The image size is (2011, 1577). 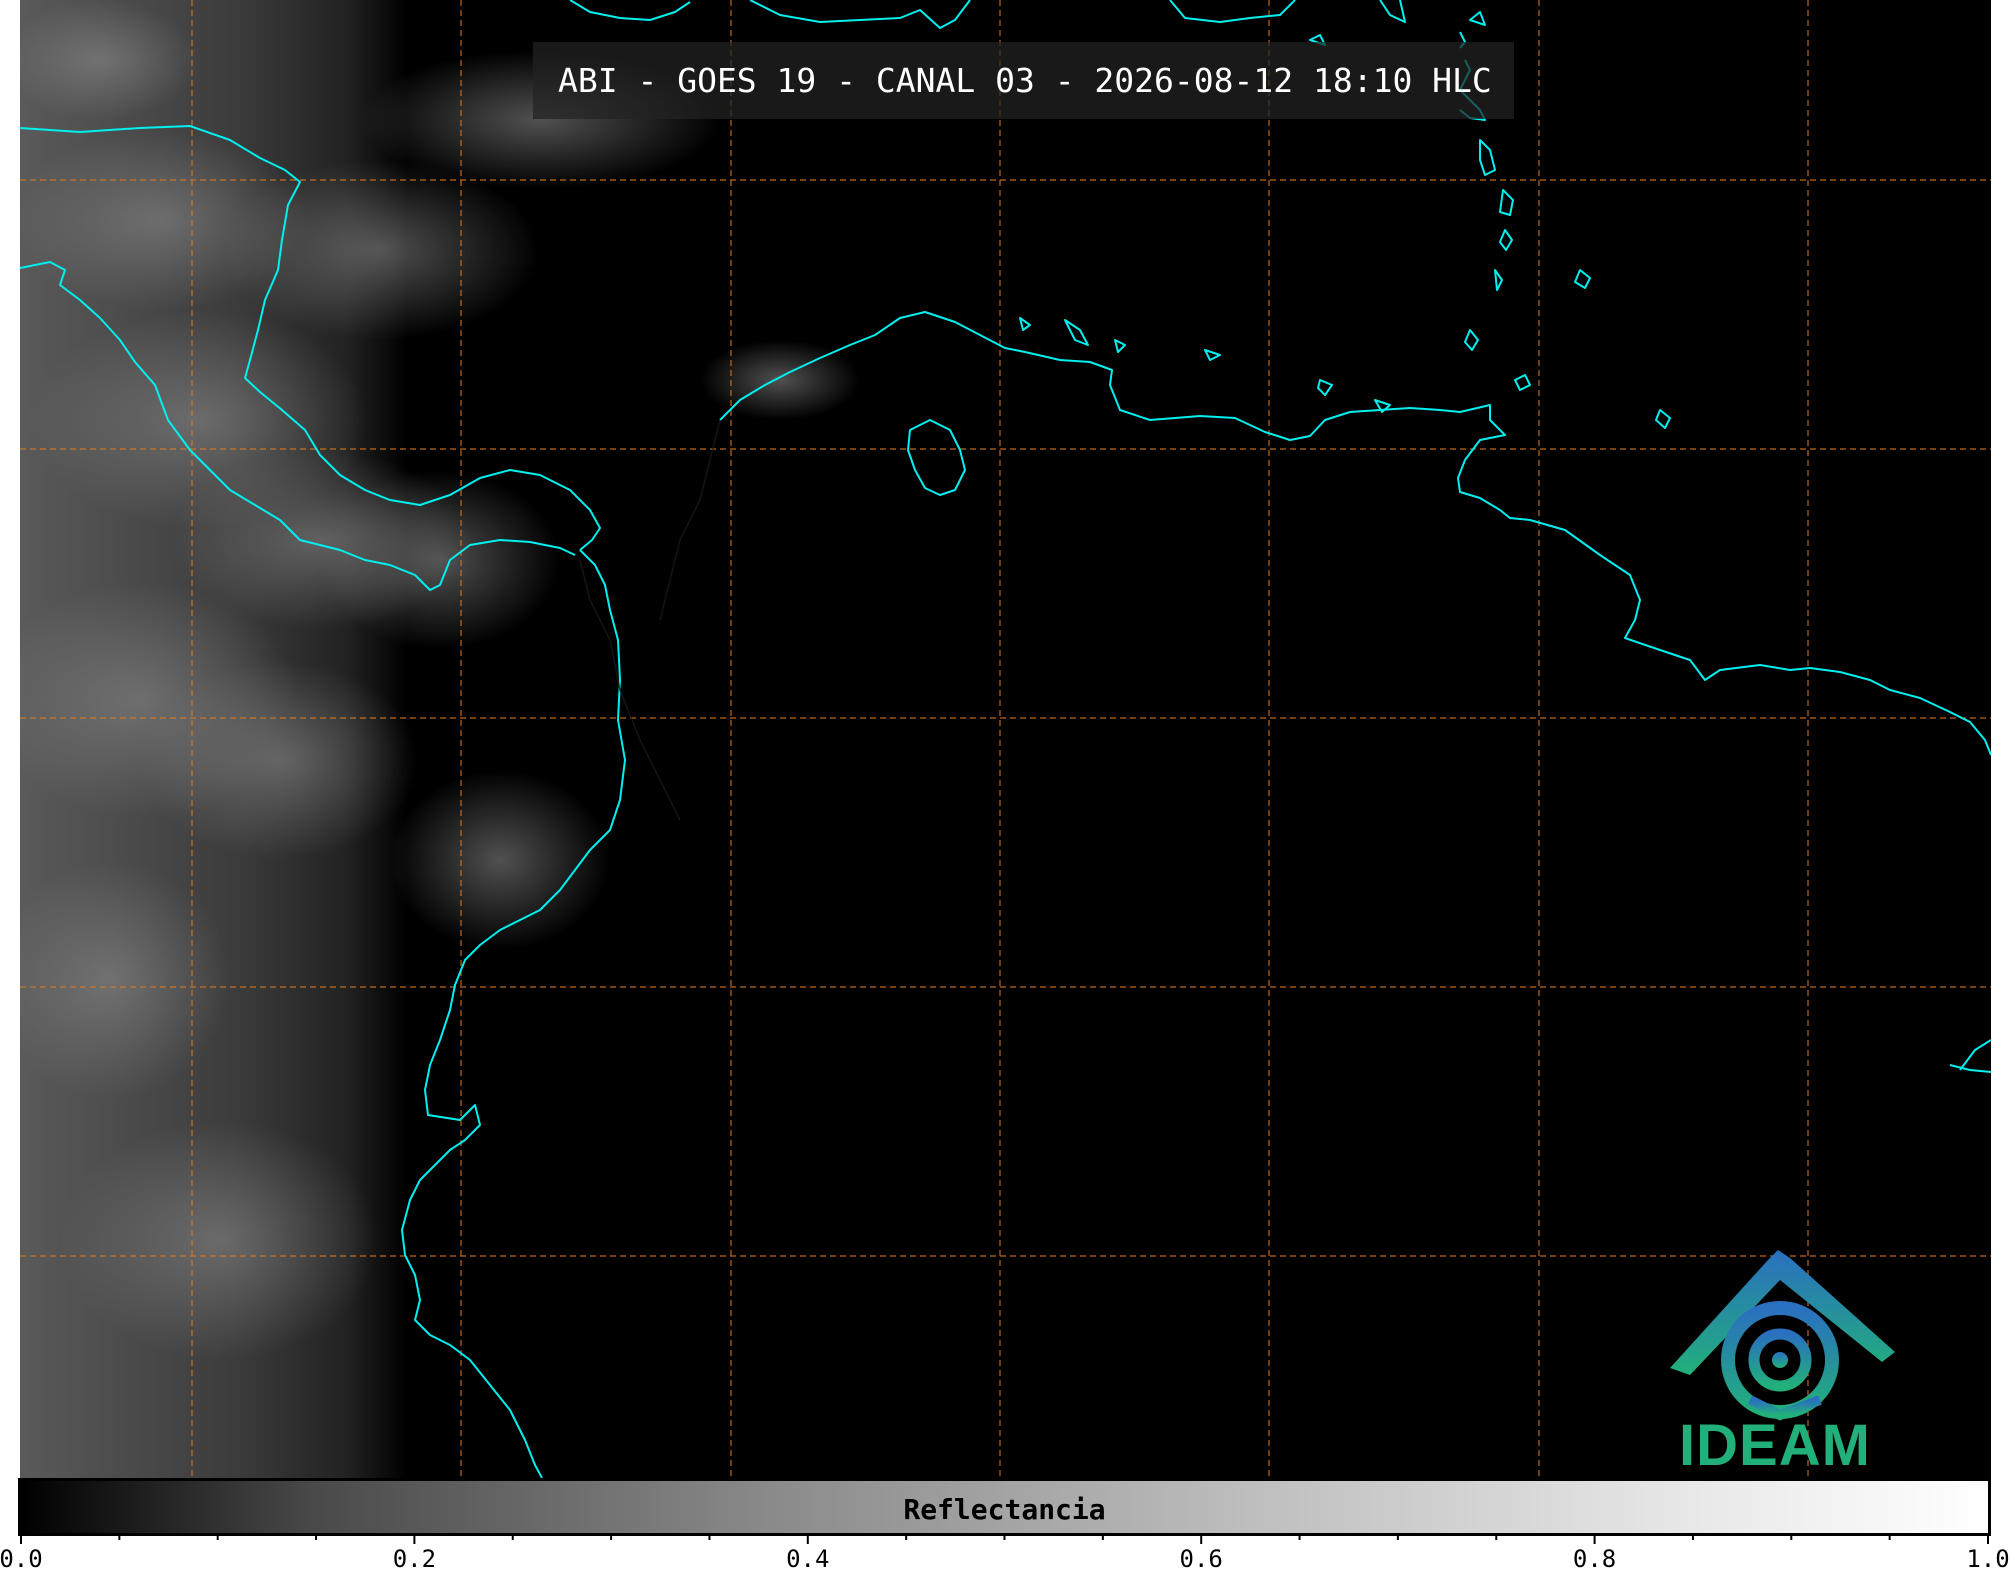 I want to click on colorbar-tick-label: 0.4, so click(x=807, y=1559).